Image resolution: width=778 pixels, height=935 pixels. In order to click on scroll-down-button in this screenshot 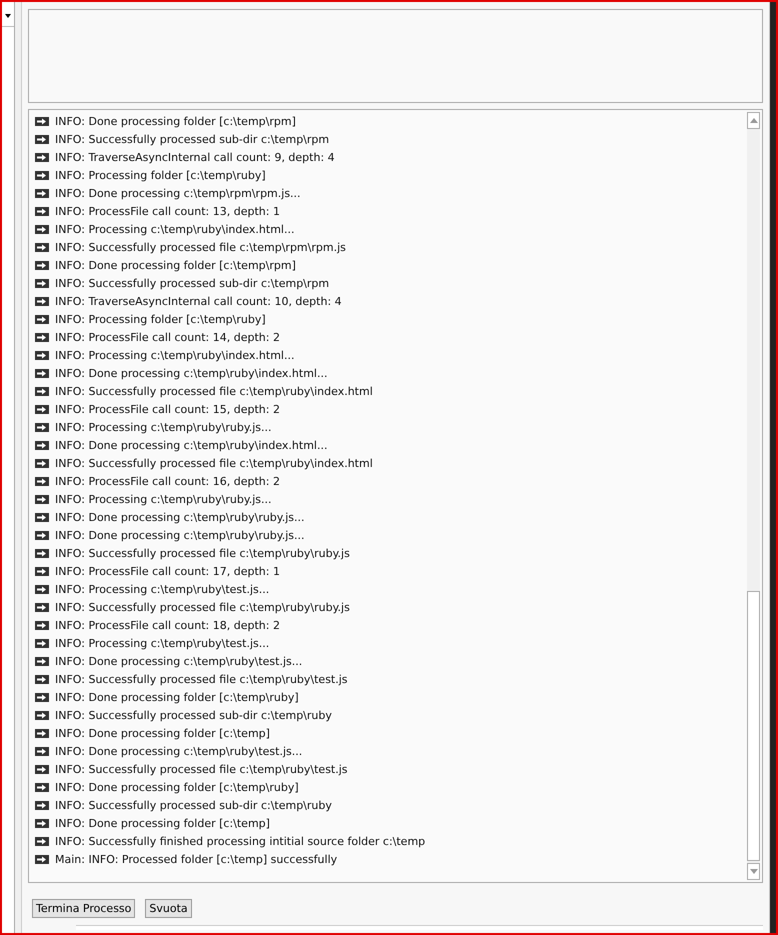, I will do `click(753, 871)`.